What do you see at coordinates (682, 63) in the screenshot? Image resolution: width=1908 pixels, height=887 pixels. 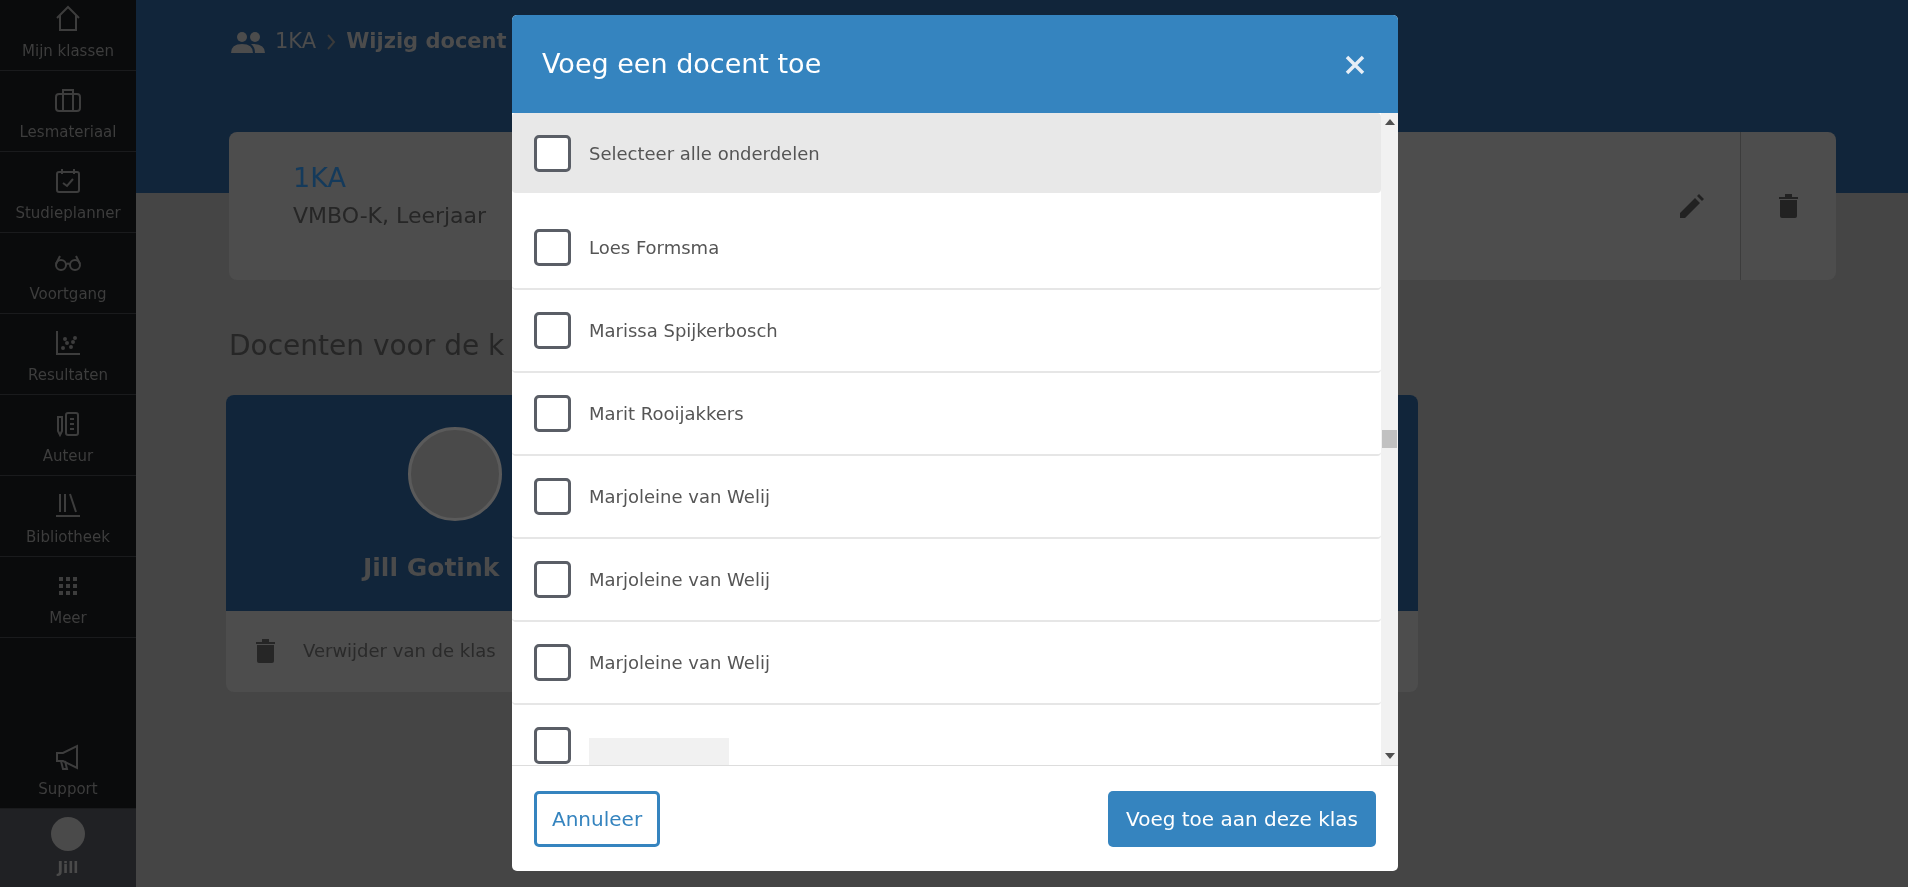 I see `dialog-title: Voeg een docent toe` at bounding box center [682, 63].